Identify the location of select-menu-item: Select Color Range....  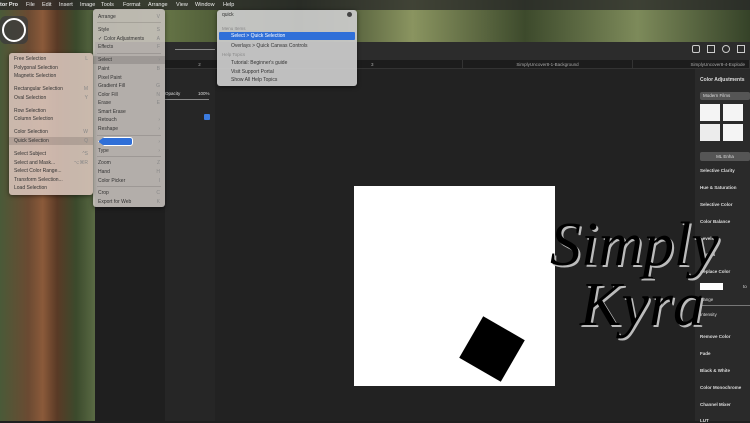
(51, 171).